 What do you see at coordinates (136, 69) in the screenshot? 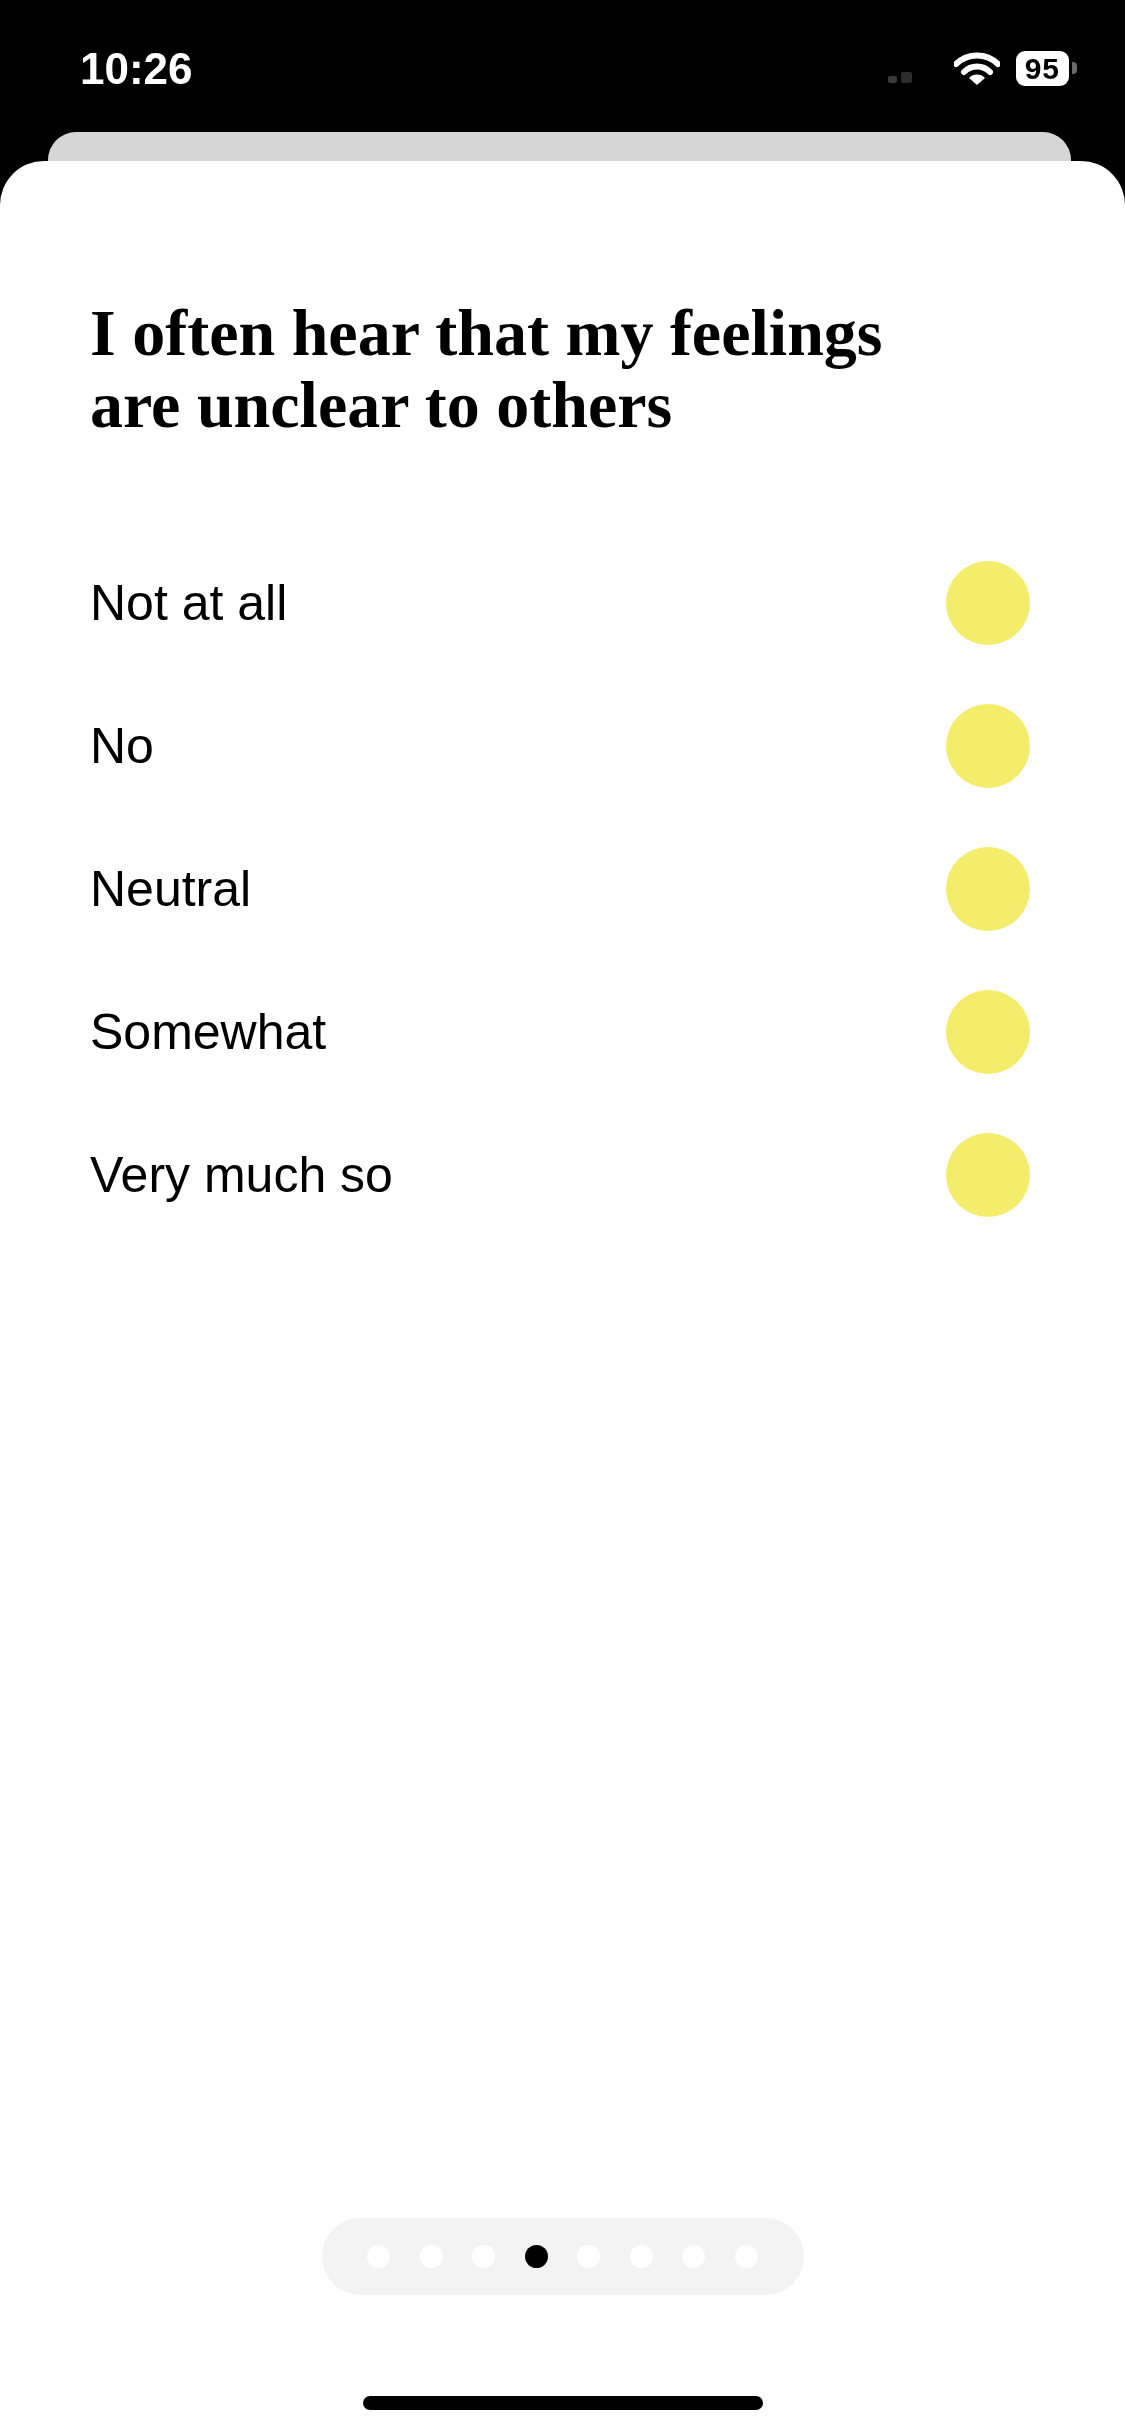
I see `status-time: 10:26` at bounding box center [136, 69].